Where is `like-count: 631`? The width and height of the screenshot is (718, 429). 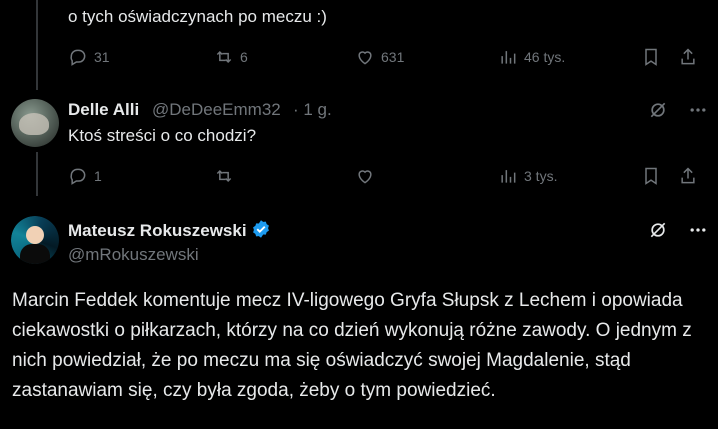
like-count: 631 is located at coordinates (393, 57).